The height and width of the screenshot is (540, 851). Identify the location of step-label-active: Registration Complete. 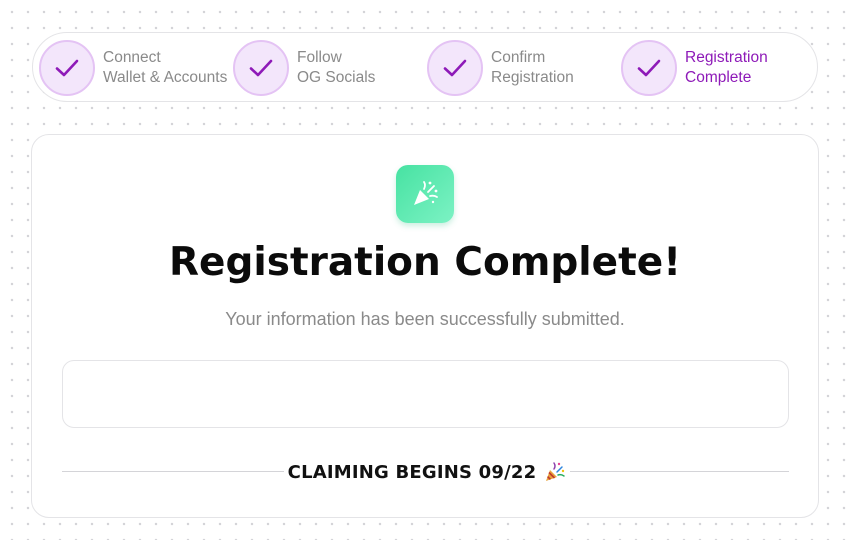
(726, 68).